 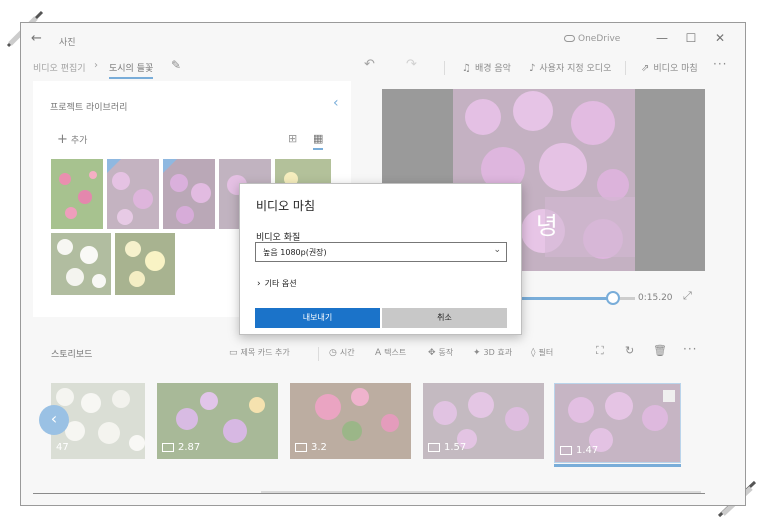 I want to click on more-options-label: 기타 옵션, so click(x=280, y=283).